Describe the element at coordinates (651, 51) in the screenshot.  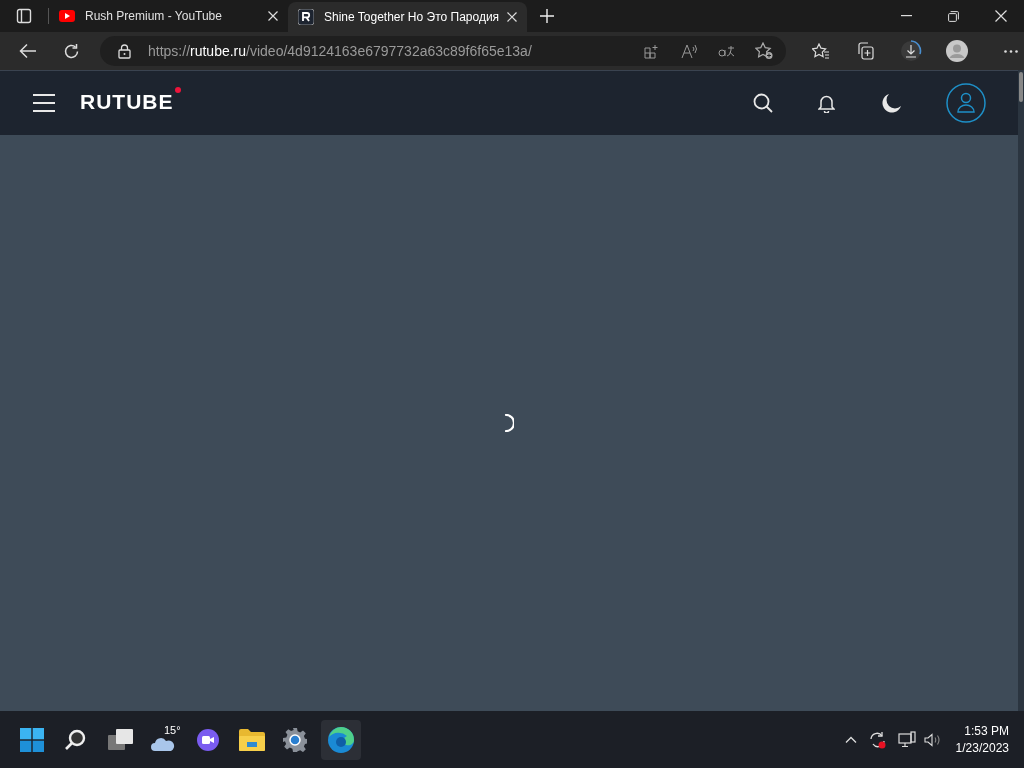
I see `app-available-icon` at that location.